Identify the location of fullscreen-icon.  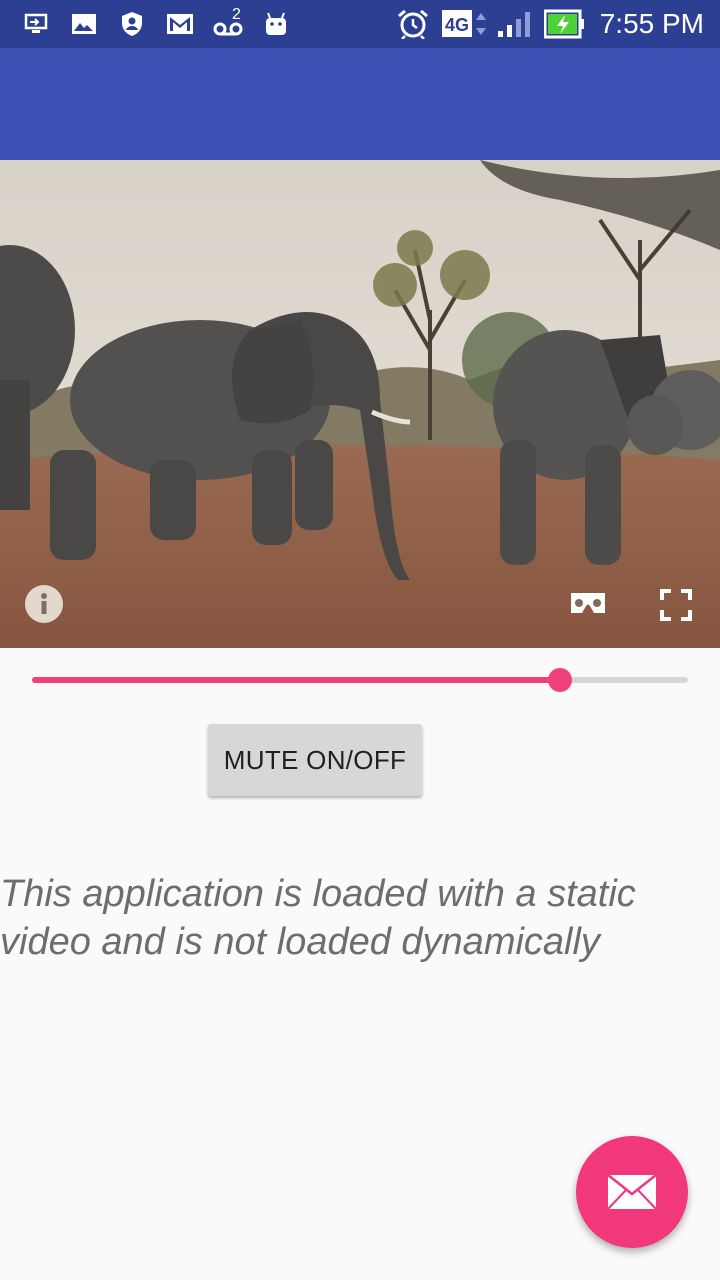
(676, 605).